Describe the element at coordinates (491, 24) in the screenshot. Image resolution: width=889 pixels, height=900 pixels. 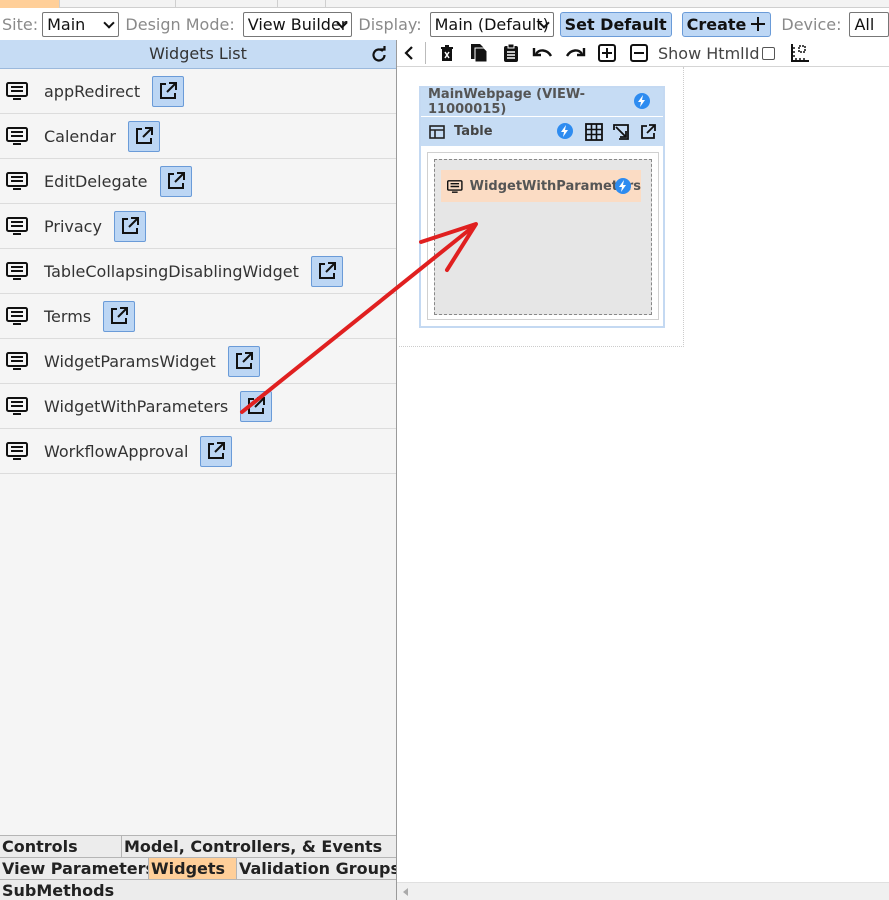
I see `display-select: Main (Default)` at that location.